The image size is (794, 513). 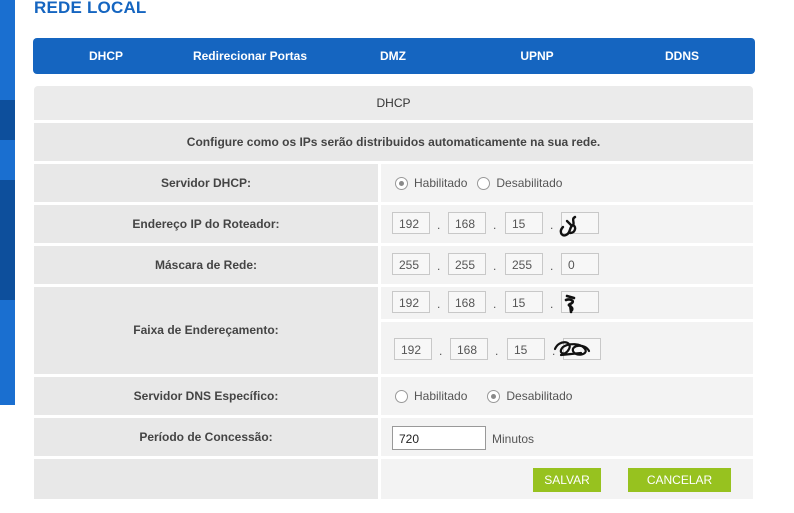 I want to click on router-ip-value: 192 . 168 . 15 ., so click(x=567, y=224).